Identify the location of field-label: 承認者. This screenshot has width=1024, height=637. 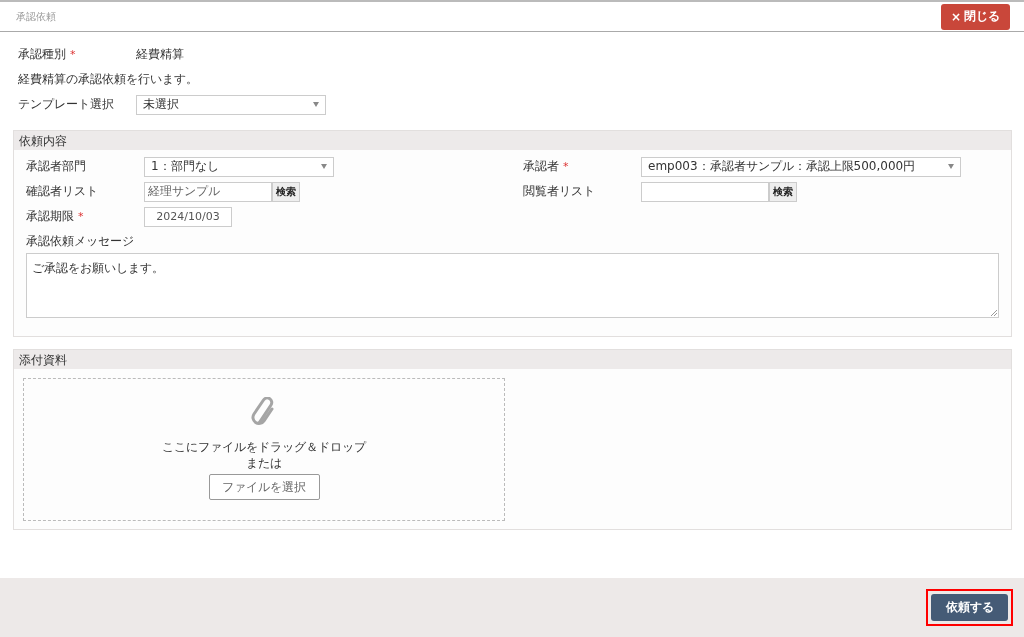
(541, 166).